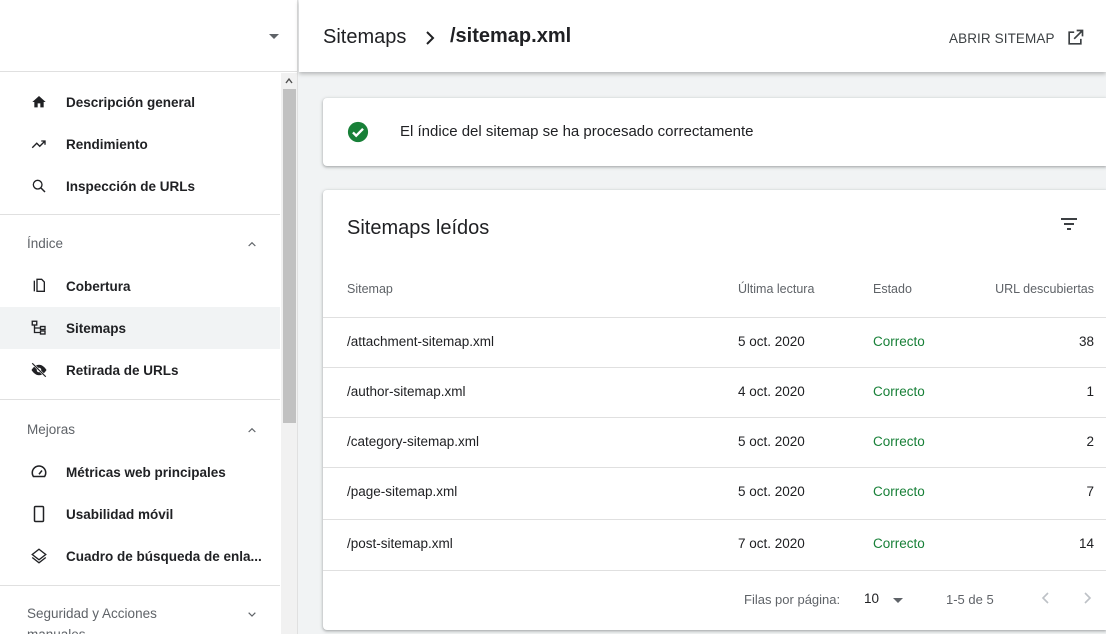  I want to click on section-header-security: Seguridad y Acciones manuales, so click(140, 613).